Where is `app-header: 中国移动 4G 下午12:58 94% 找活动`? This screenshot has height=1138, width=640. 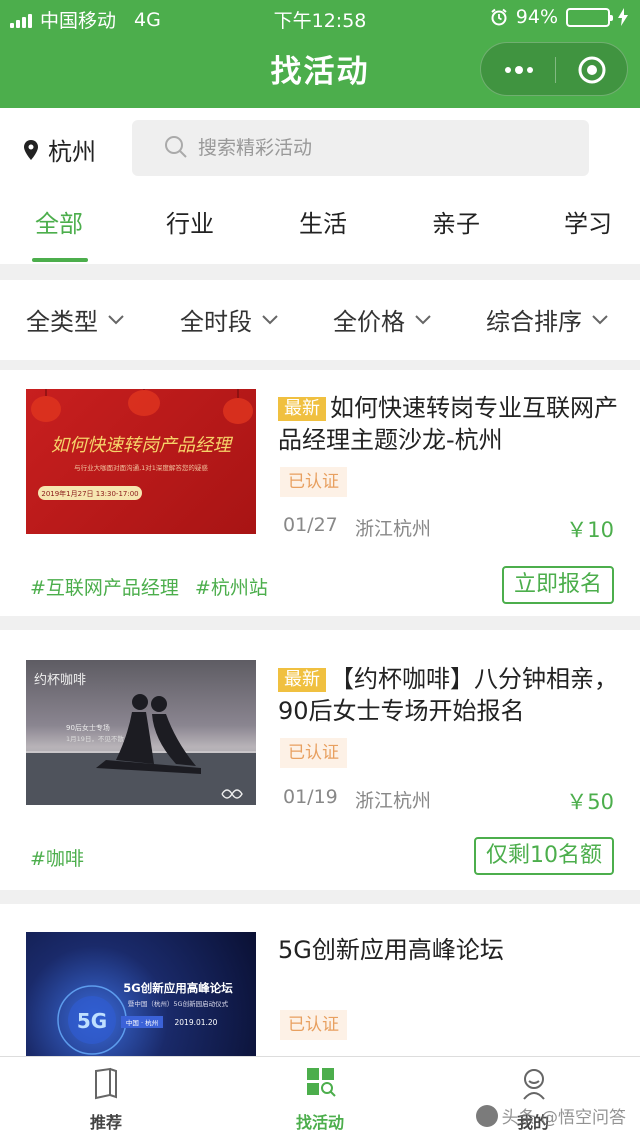
app-header: 中国移动 4G 下午12:58 94% 找活动 is located at coordinates (320, 54).